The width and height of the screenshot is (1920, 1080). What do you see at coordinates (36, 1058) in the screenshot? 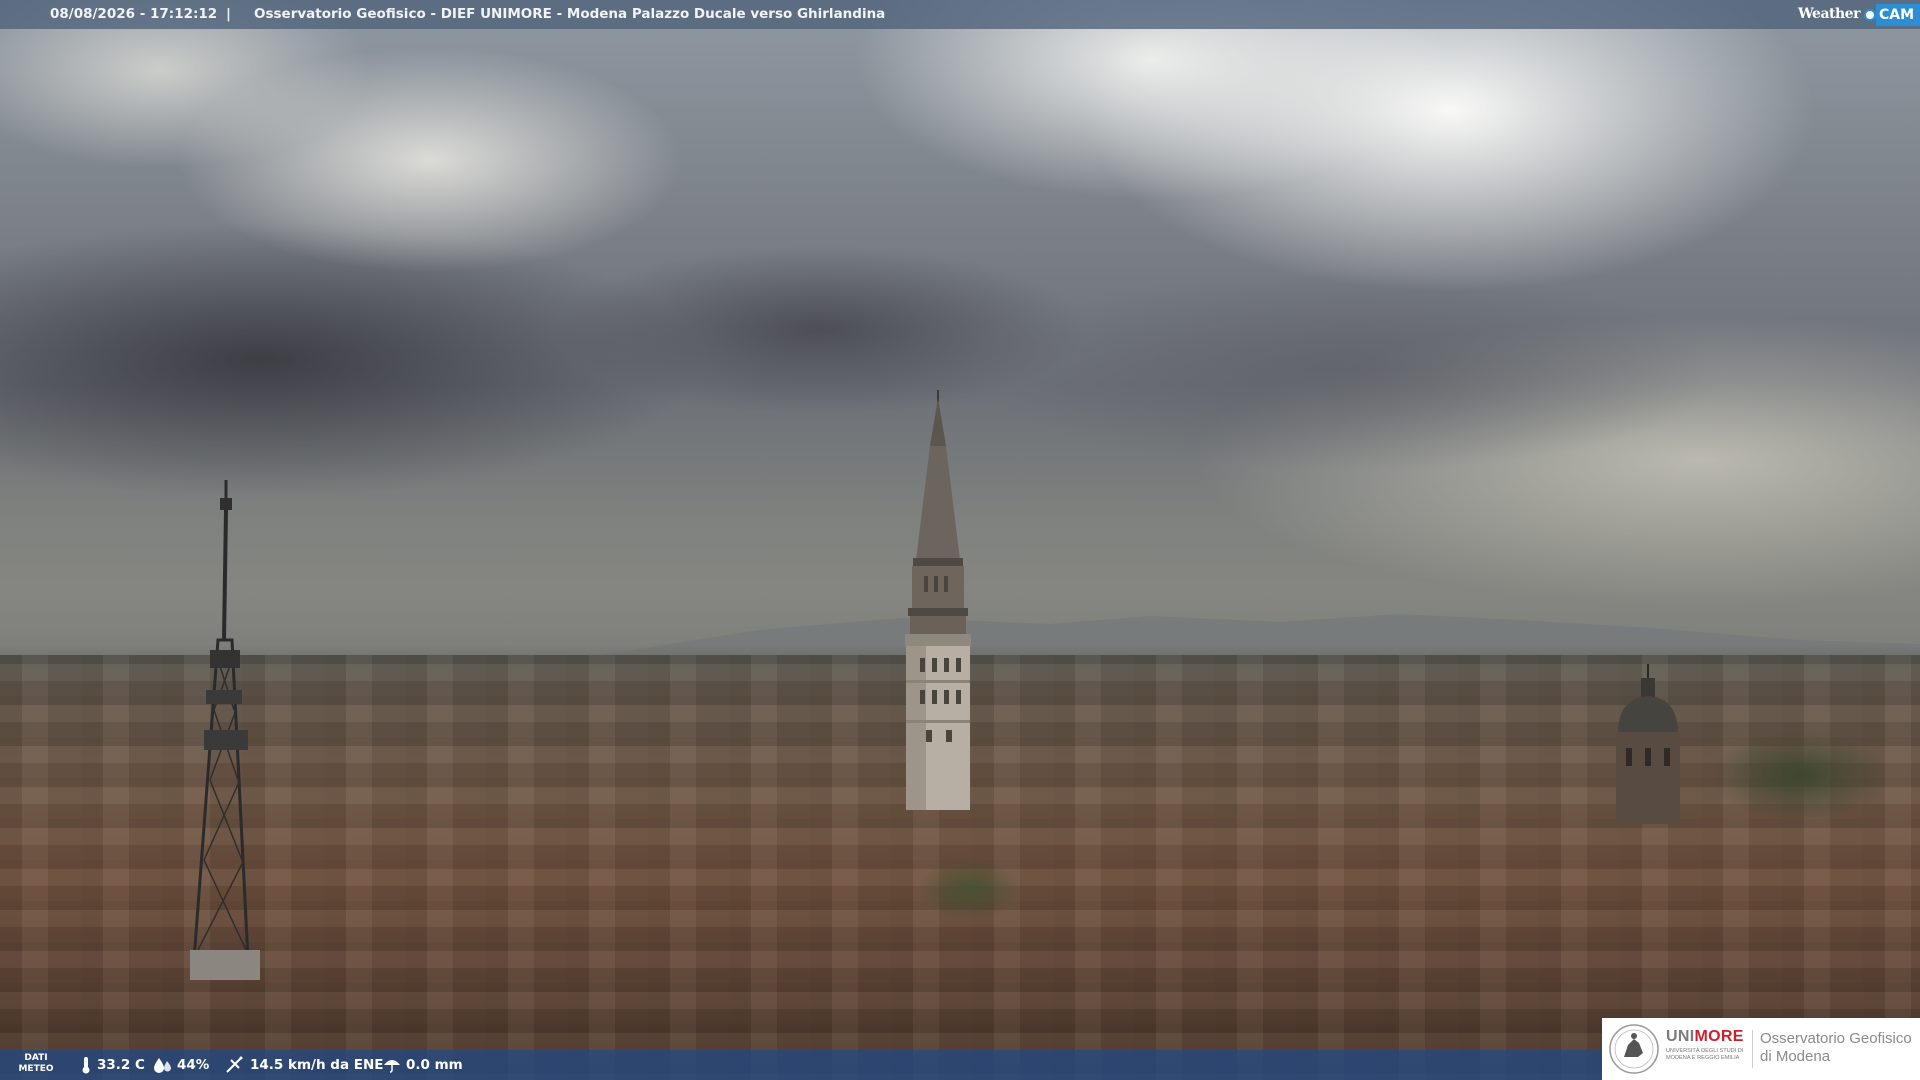
I see `meteo-label-line1: DATI` at bounding box center [36, 1058].